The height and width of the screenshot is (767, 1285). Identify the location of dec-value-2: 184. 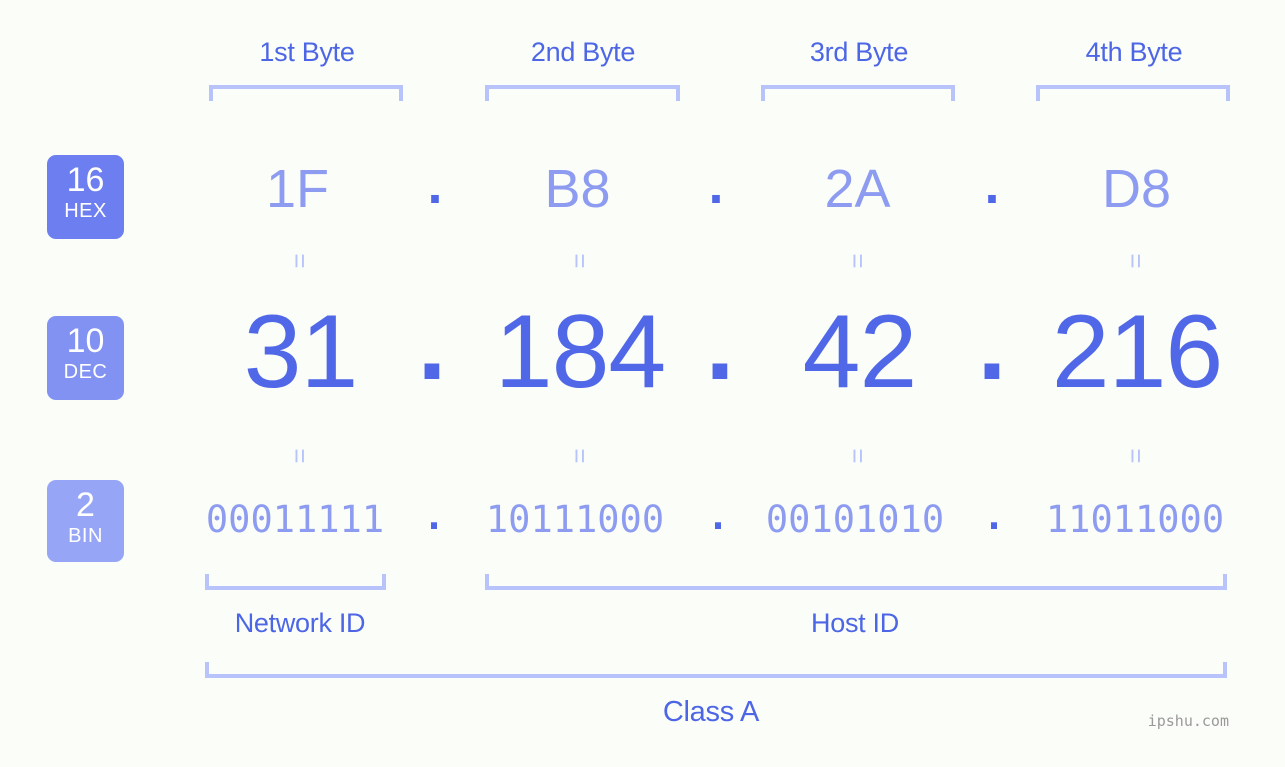
(580, 352).